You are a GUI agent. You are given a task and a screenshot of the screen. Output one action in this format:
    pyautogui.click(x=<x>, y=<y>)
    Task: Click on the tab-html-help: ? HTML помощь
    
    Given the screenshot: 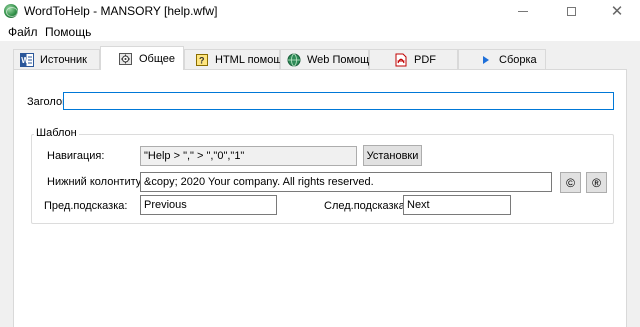 What is the action you would take?
    pyautogui.click(x=236, y=59)
    